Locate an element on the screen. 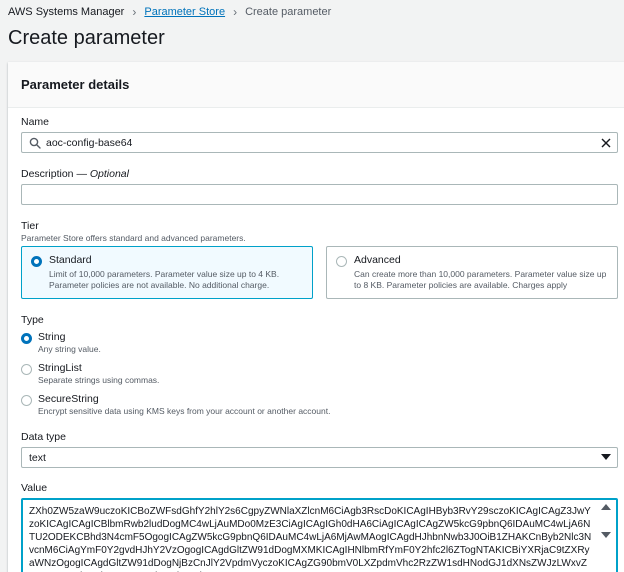  name-label: Name is located at coordinates (35, 122).